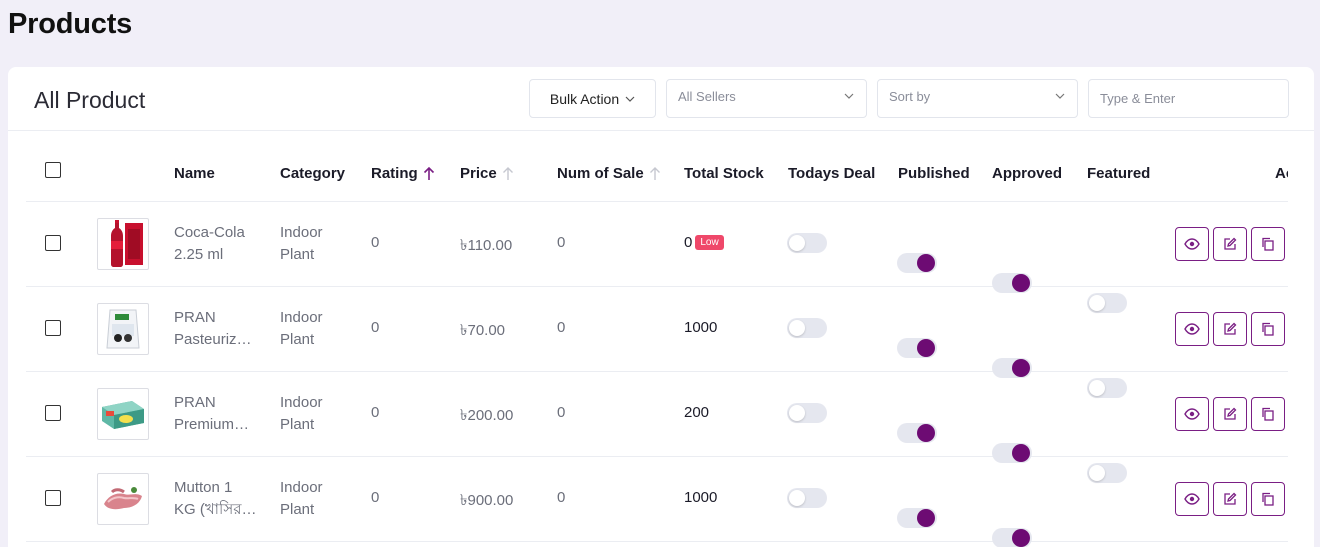  What do you see at coordinates (478, 173) in the screenshot?
I see `price-header-label: Price` at bounding box center [478, 173].